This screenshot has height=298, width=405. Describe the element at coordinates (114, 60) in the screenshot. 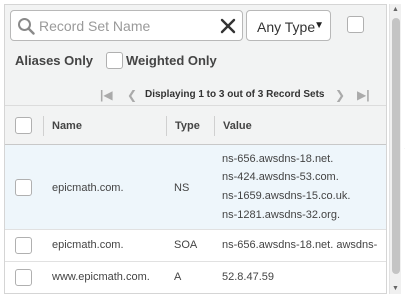

I see `weighted-only-checkbox` at that location.